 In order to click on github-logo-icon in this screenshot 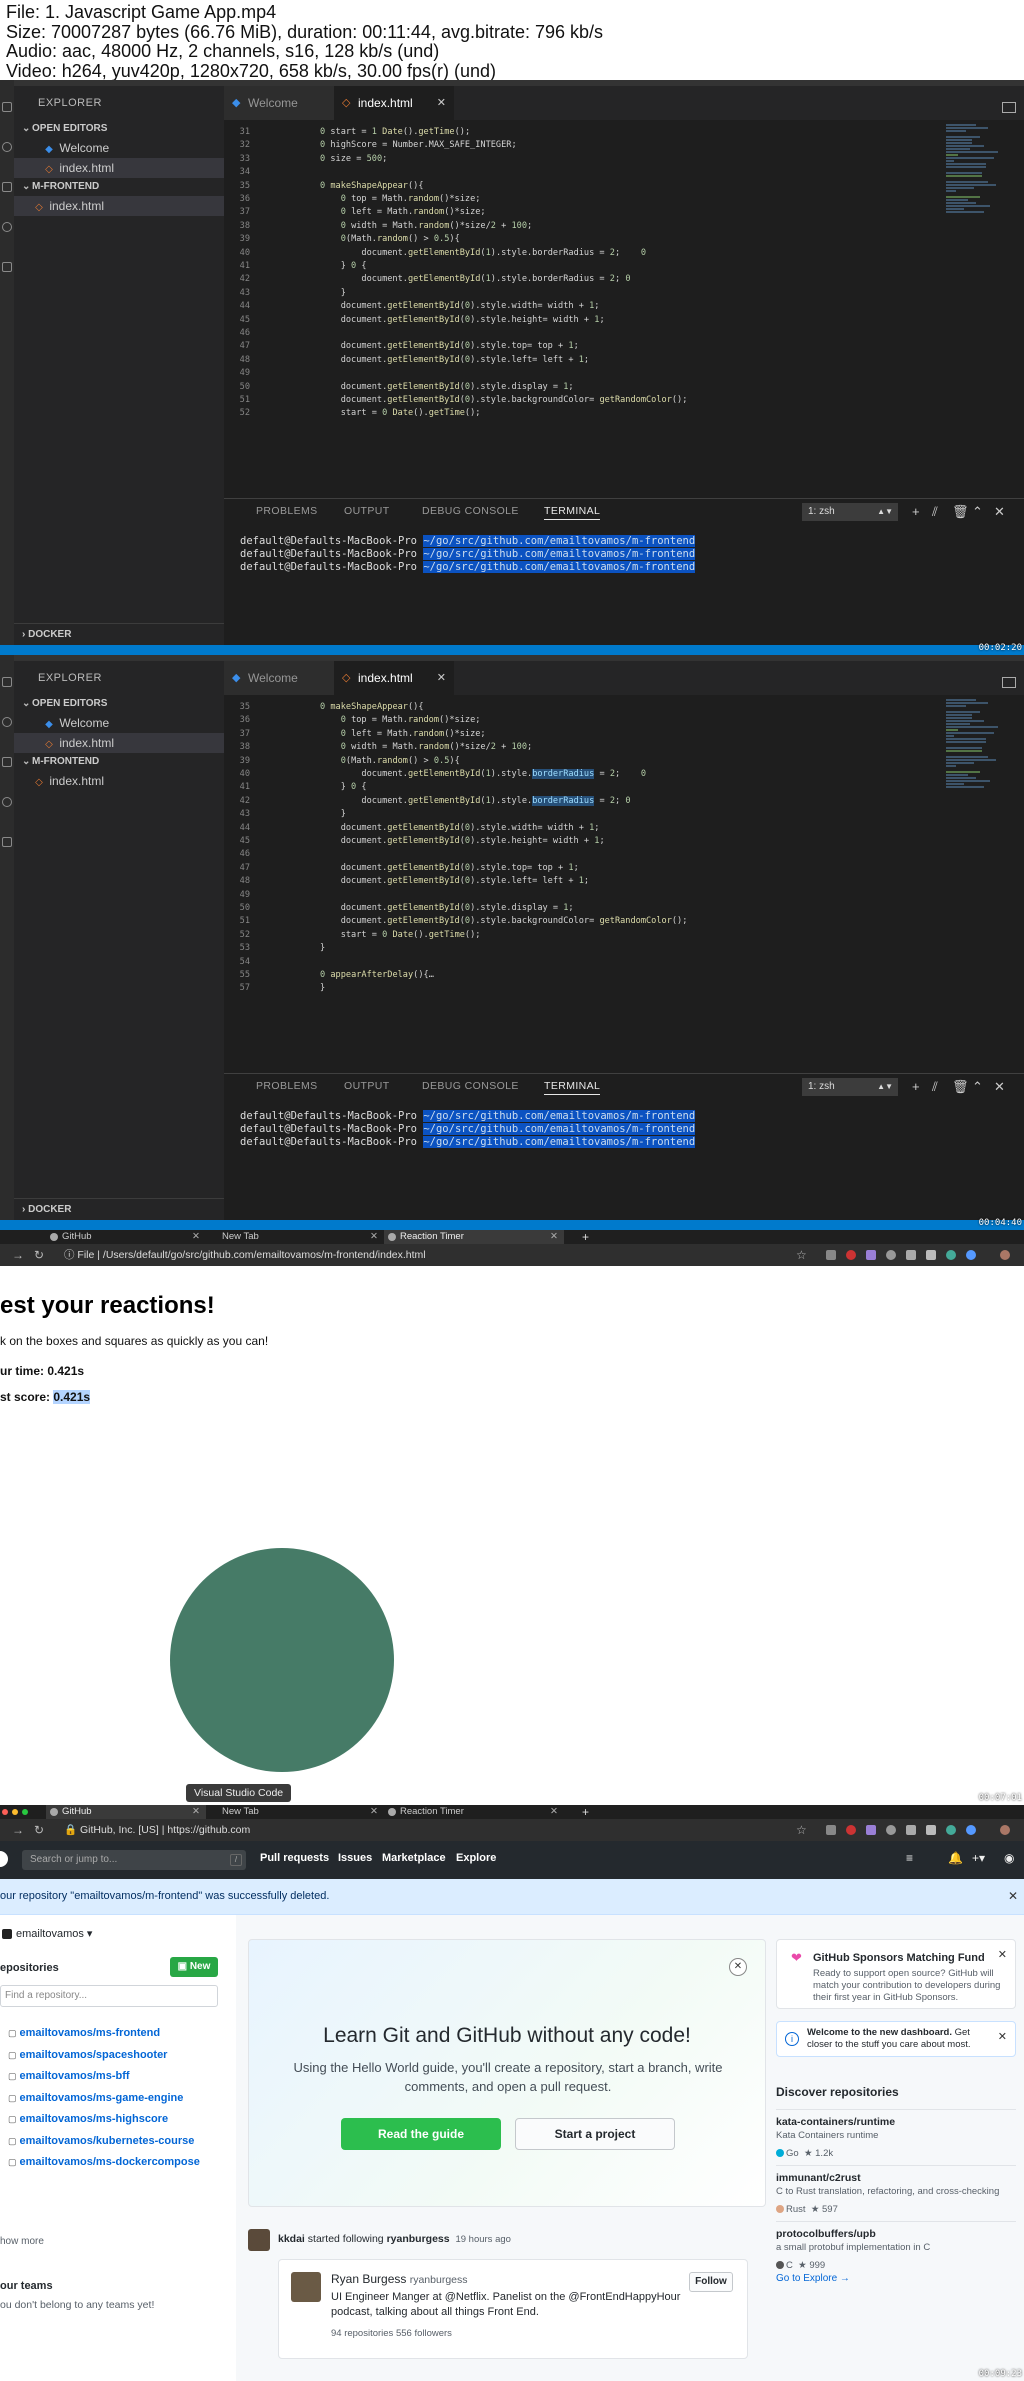, I will do `click(4, 1859)`.